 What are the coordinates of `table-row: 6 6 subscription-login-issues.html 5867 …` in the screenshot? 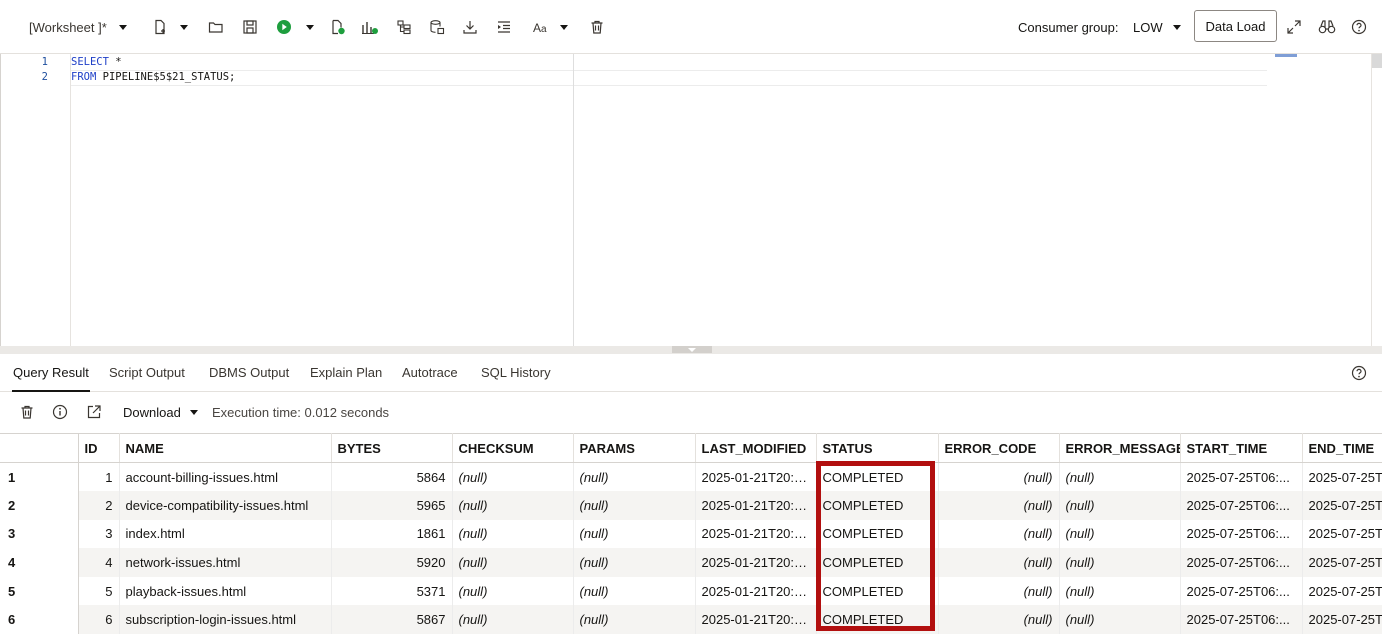 It's located at (691, 619).